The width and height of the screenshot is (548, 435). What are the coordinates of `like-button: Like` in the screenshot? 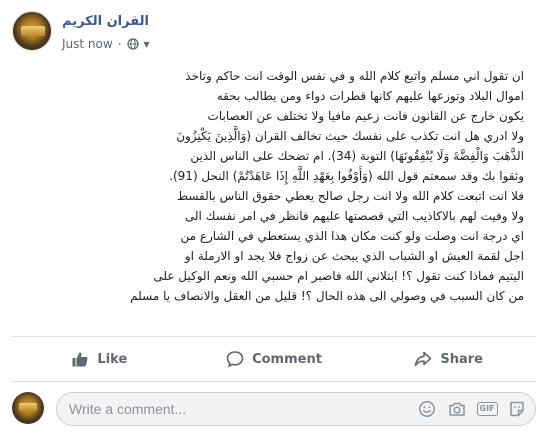 It's located at (99, 359).